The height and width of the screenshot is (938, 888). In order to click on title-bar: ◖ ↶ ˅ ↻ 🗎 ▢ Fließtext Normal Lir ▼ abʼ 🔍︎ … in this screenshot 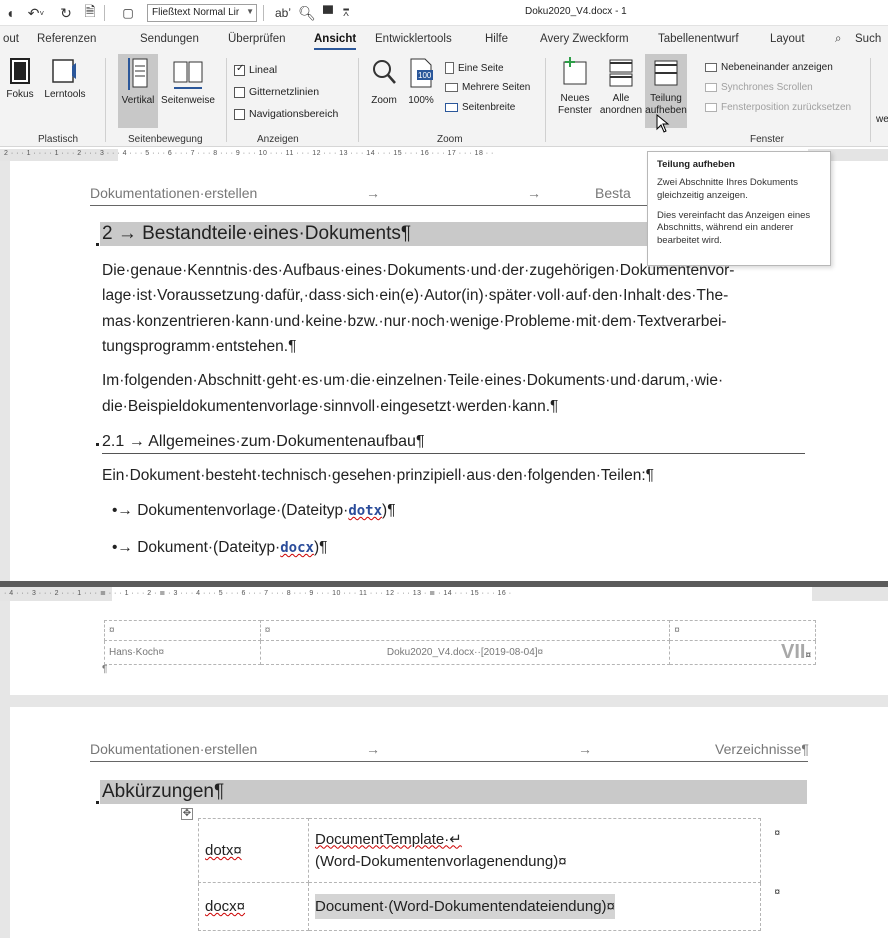, I will do `click(444, 13)`.